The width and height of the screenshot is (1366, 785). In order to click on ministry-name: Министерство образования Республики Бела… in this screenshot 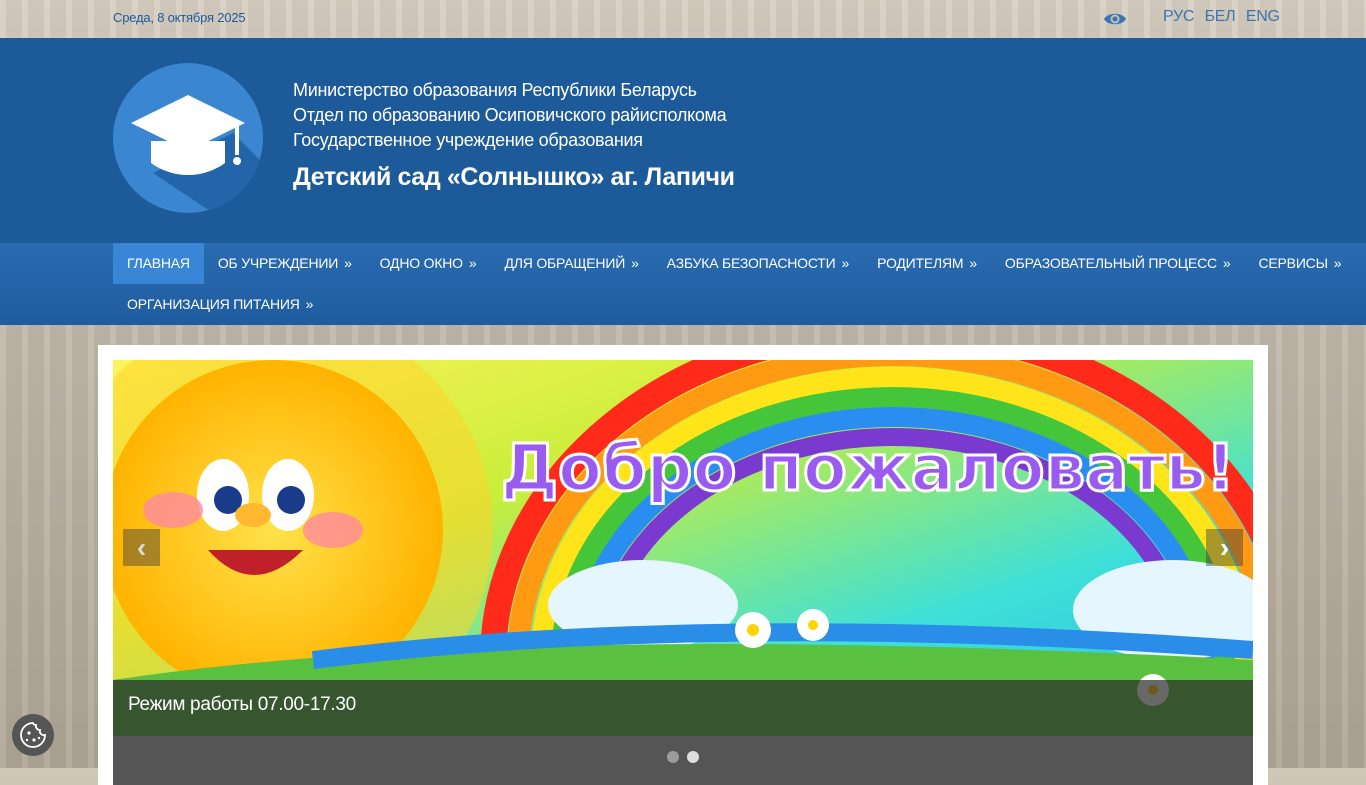, I will do `click(495, 90)`.